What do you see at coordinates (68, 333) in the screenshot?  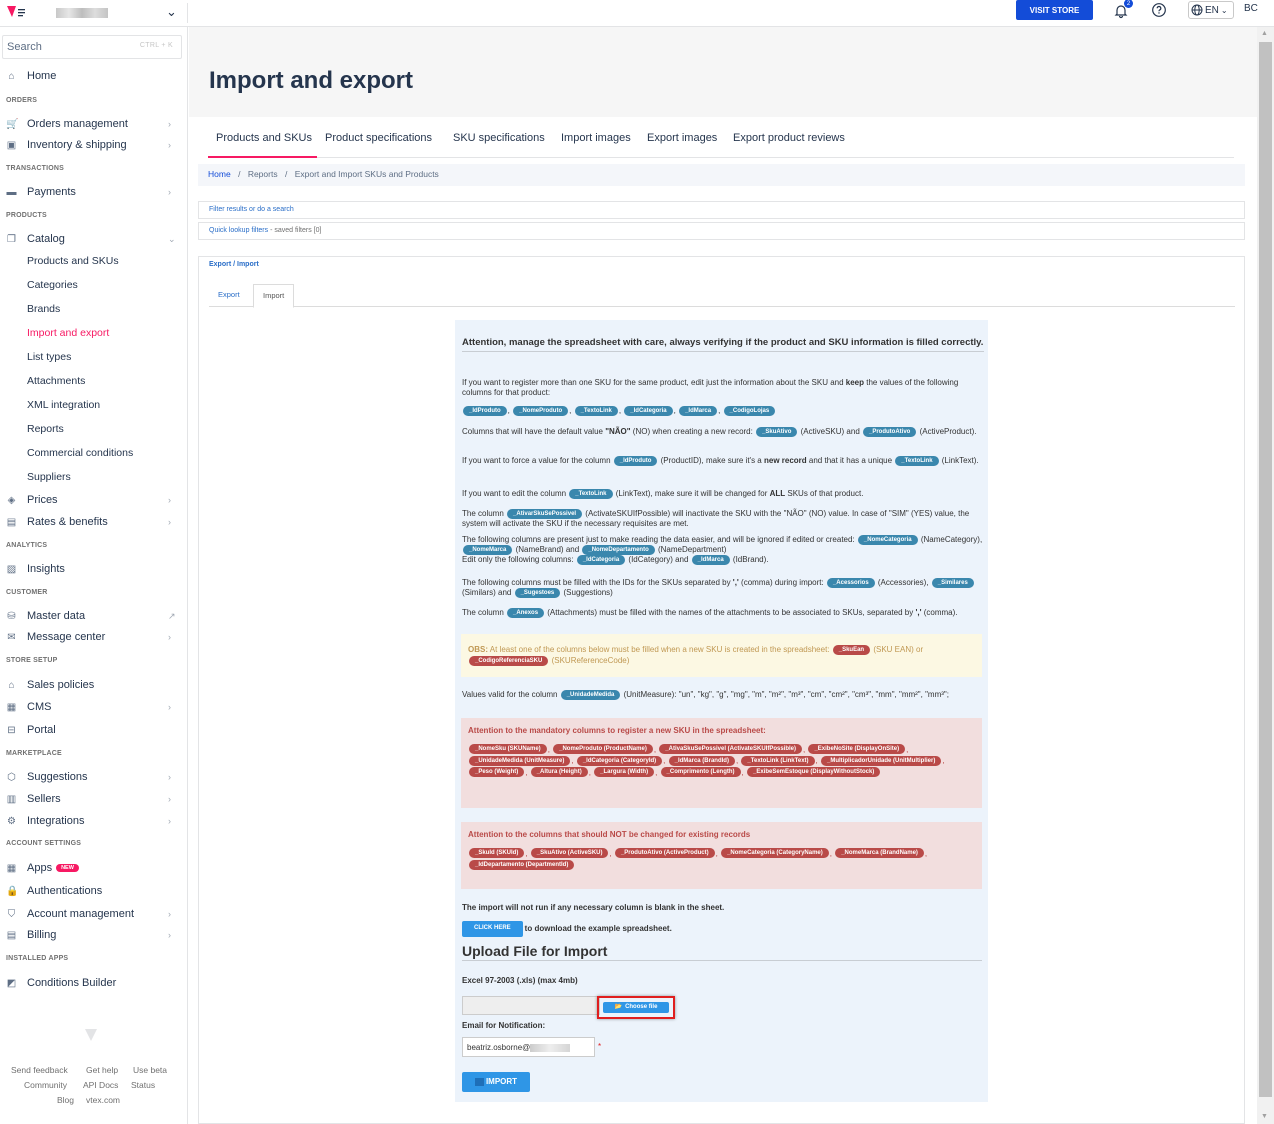 I see `catalog-sub-import-export: Import and export` at bounding box center [68, 333].